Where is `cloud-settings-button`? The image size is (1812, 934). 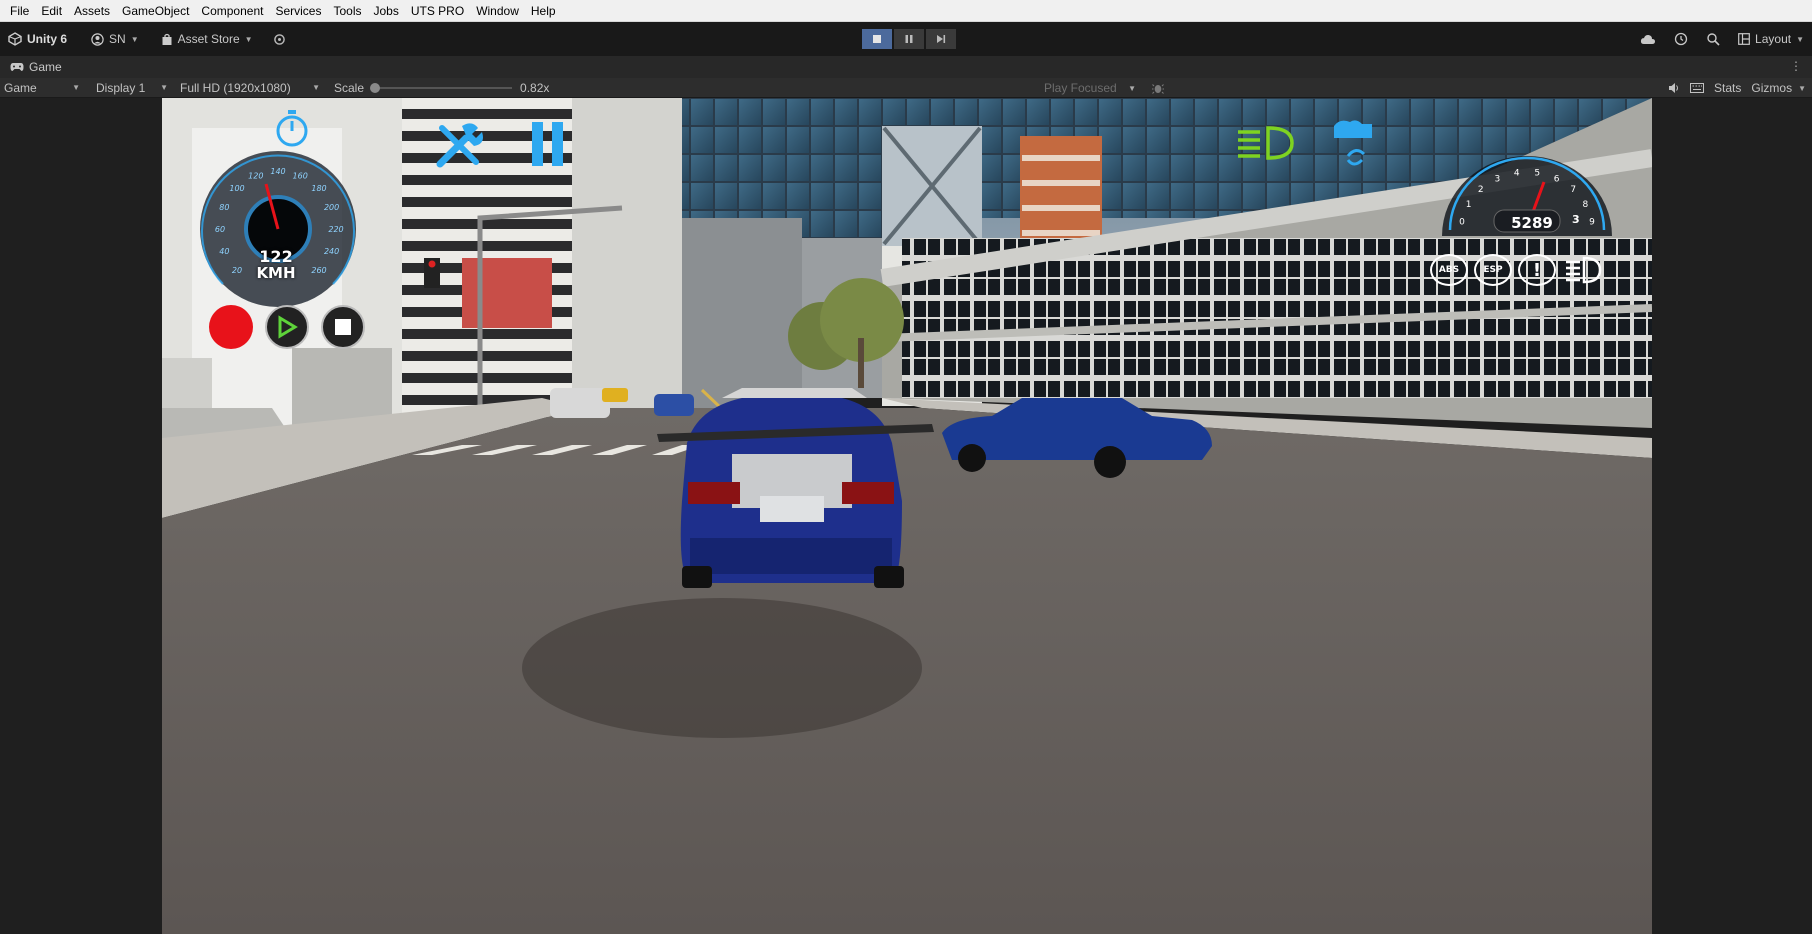
cloud-settings-button is located at coordinates (279, 39).